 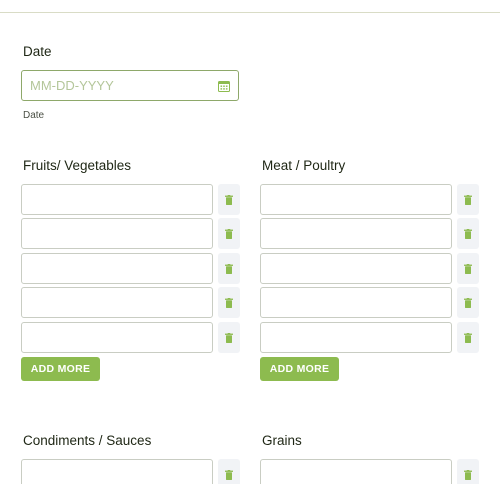 What do you see at coordinates (282, 440) in the screenshot?
I see `grains-label: Grains` at bounding box center [282, 440].